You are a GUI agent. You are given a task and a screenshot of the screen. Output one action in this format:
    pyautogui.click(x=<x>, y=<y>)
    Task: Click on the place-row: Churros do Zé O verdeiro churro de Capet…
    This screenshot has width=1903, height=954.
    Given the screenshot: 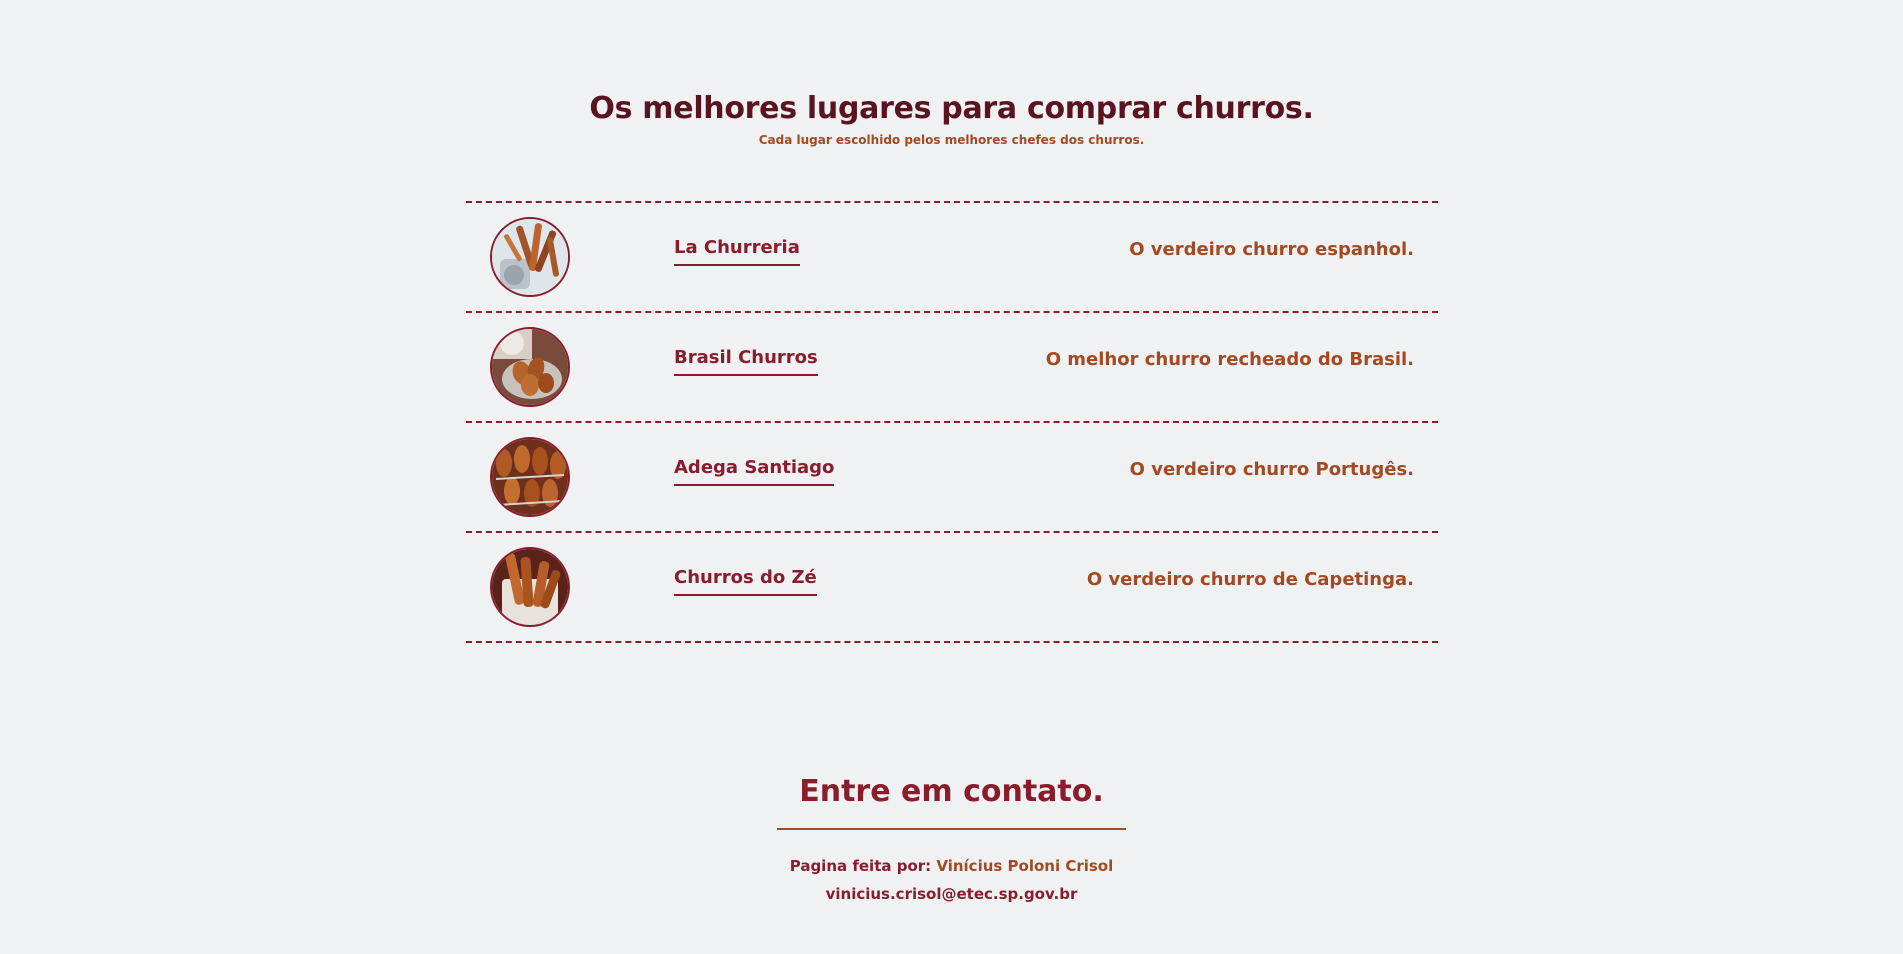 What is the action you would take?
    pyautogui.click(x=952, y=588)
    